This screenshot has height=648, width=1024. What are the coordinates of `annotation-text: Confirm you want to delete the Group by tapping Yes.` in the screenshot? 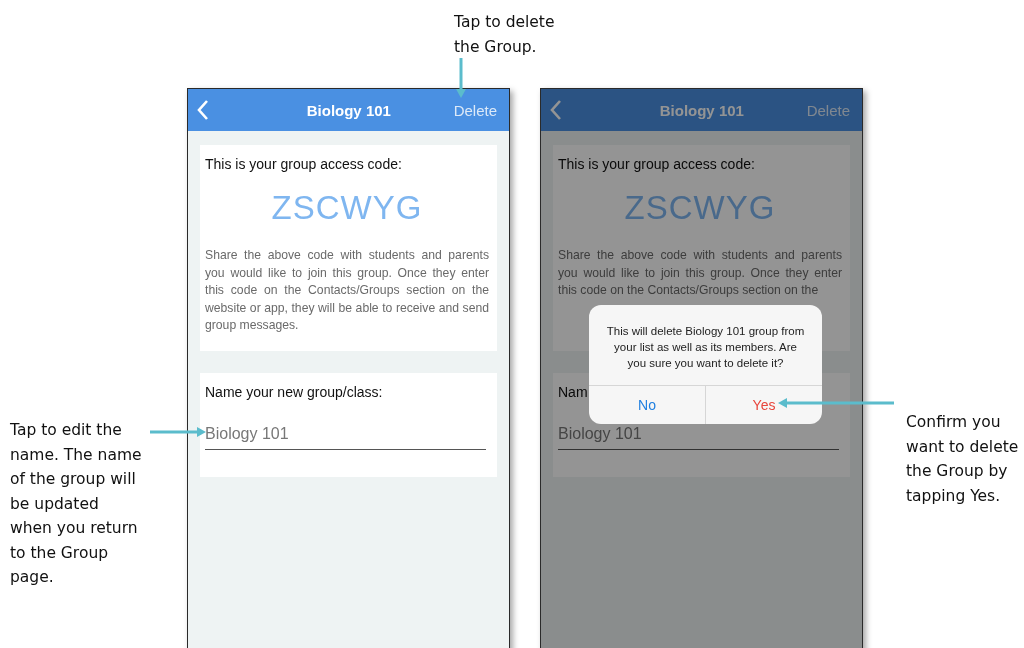 It's located at (962, 459).